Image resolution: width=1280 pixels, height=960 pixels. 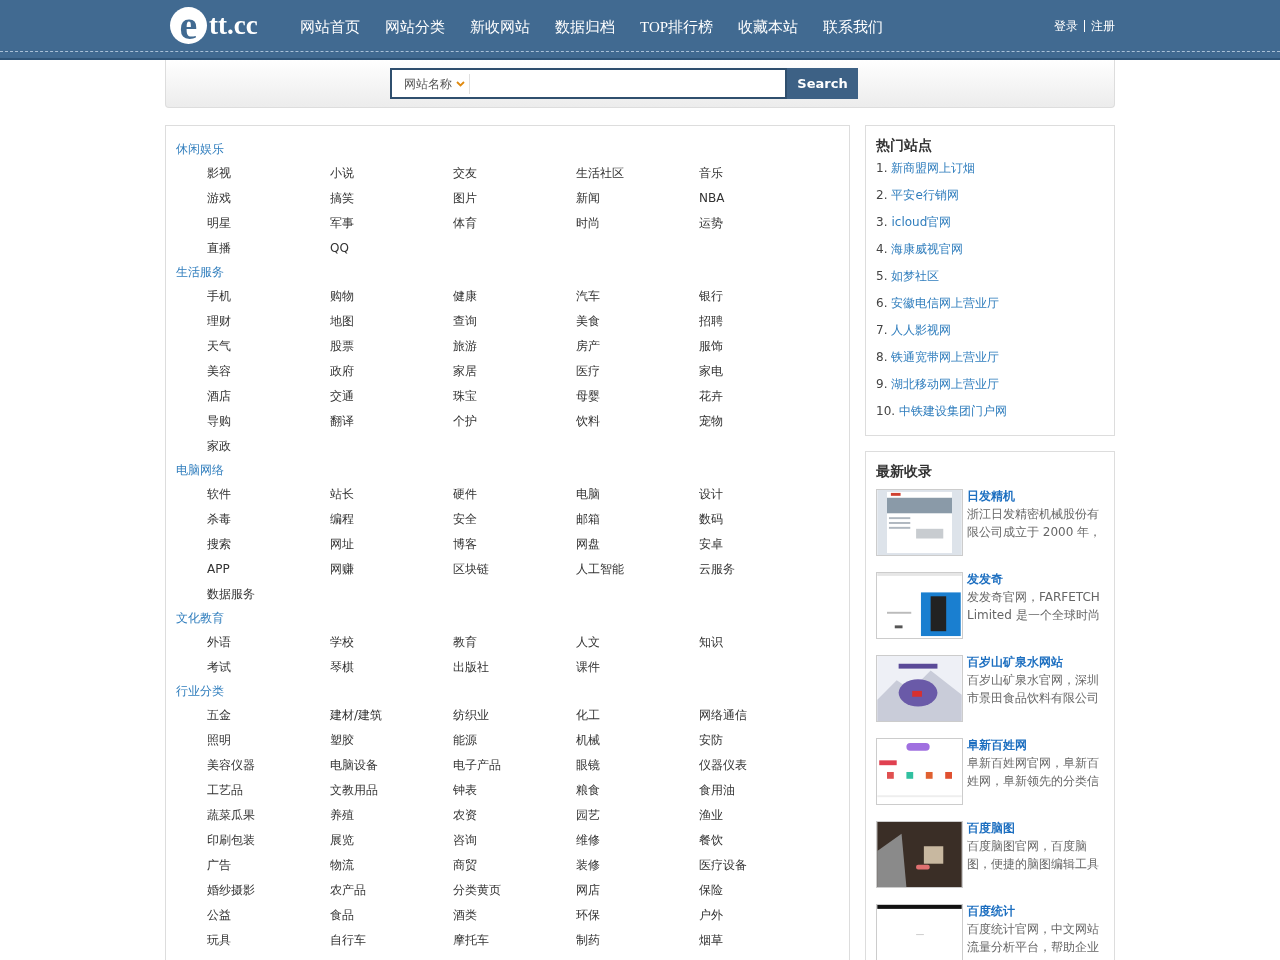 I want to click on nav-link: 网站首页, so click(x=330, y=27).